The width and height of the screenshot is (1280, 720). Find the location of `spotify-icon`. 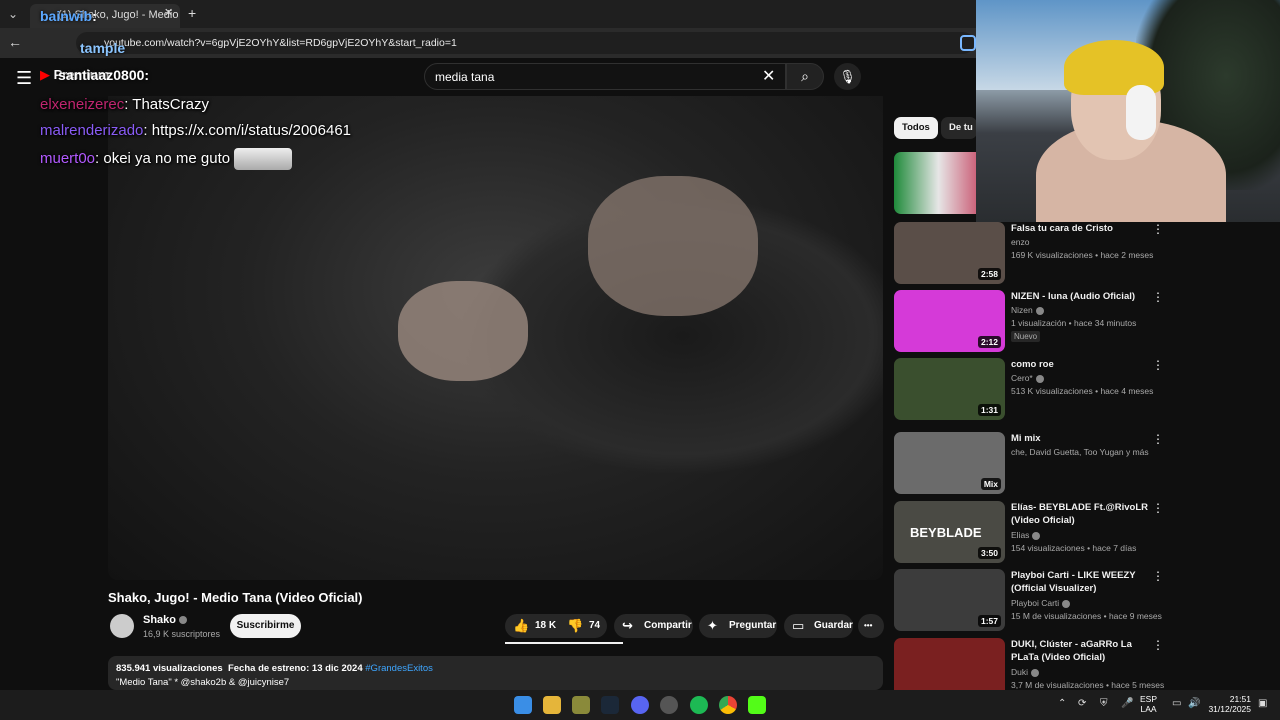

spotify-icon is located at coordinates (699, 705).